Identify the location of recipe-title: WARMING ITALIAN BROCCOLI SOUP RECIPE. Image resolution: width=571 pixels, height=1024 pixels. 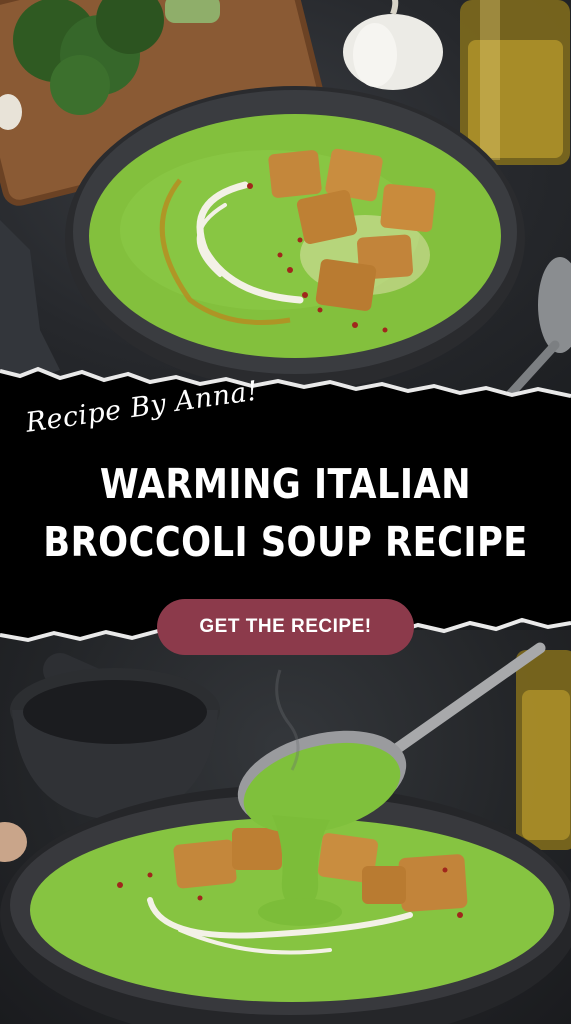
(285, 513).